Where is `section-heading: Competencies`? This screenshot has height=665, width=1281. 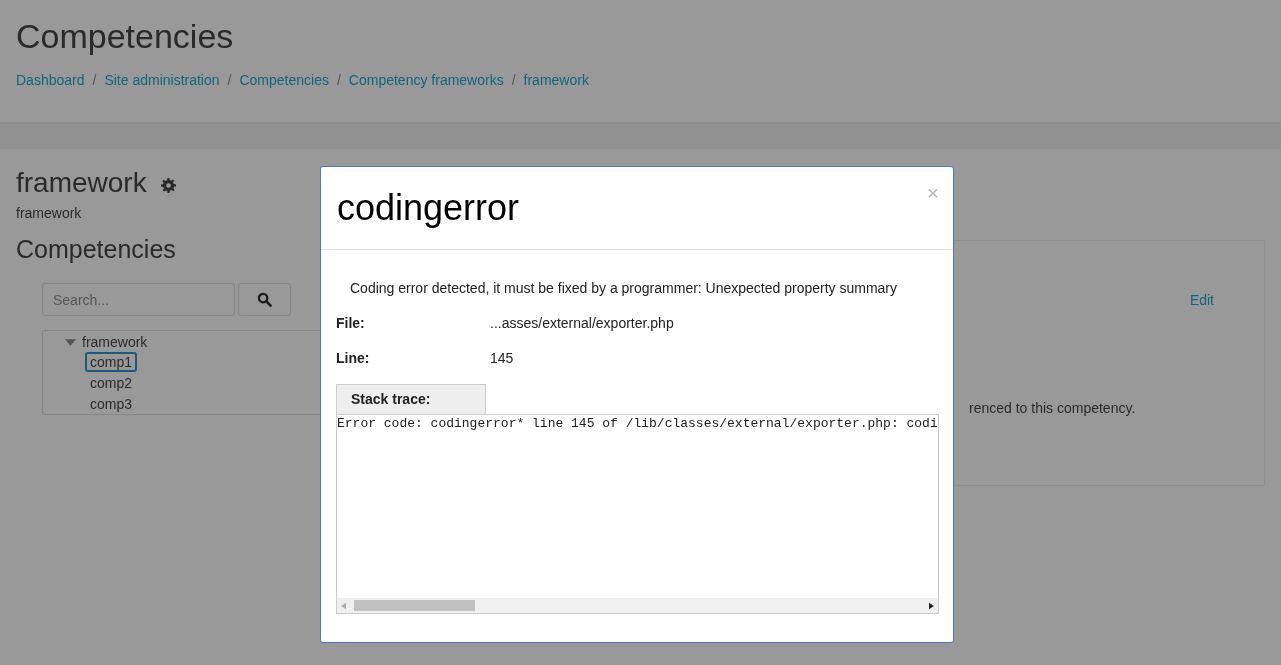 section-heading: Competencies is located at coordinates (96, 249).